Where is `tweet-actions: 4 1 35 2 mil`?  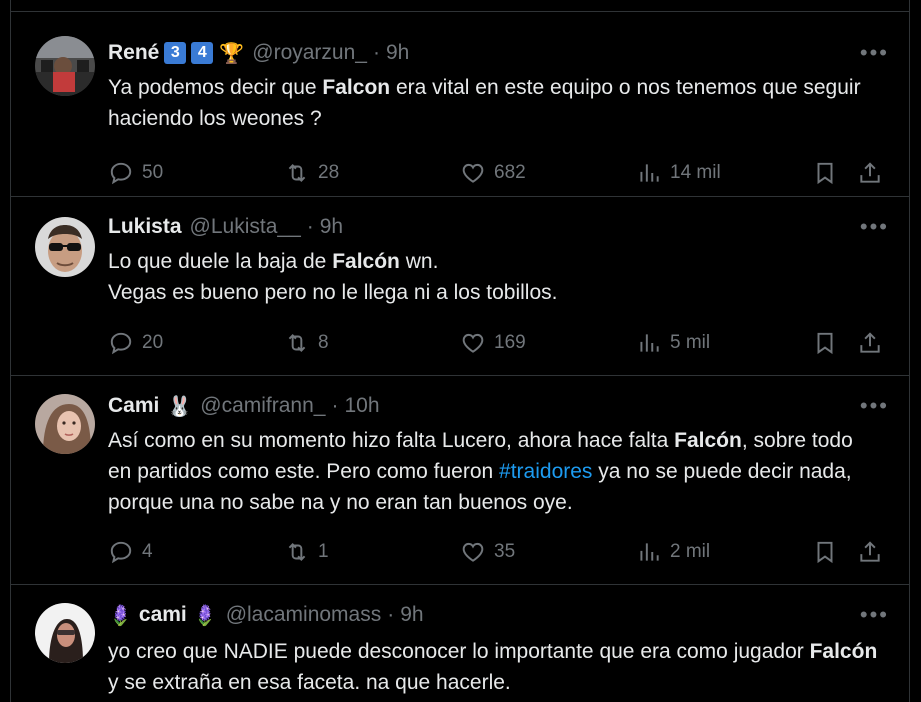 tweet-actions: 4 1 35 2 mil is located at coordinates (497, 552).